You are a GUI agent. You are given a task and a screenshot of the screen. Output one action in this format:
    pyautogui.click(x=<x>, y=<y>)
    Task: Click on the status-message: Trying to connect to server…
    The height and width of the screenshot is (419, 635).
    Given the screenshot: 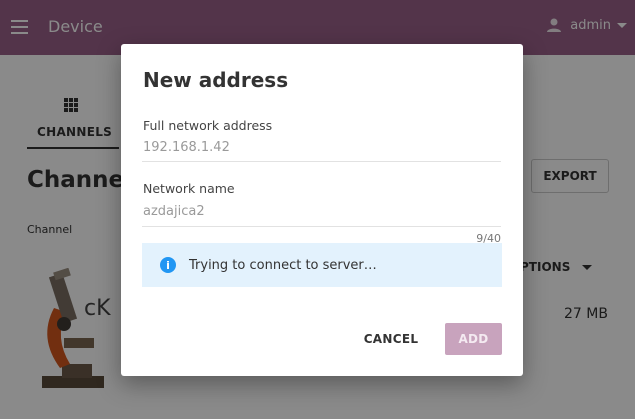 What is the action you would take?
    pyautogui.click(x=283, y=265)
    